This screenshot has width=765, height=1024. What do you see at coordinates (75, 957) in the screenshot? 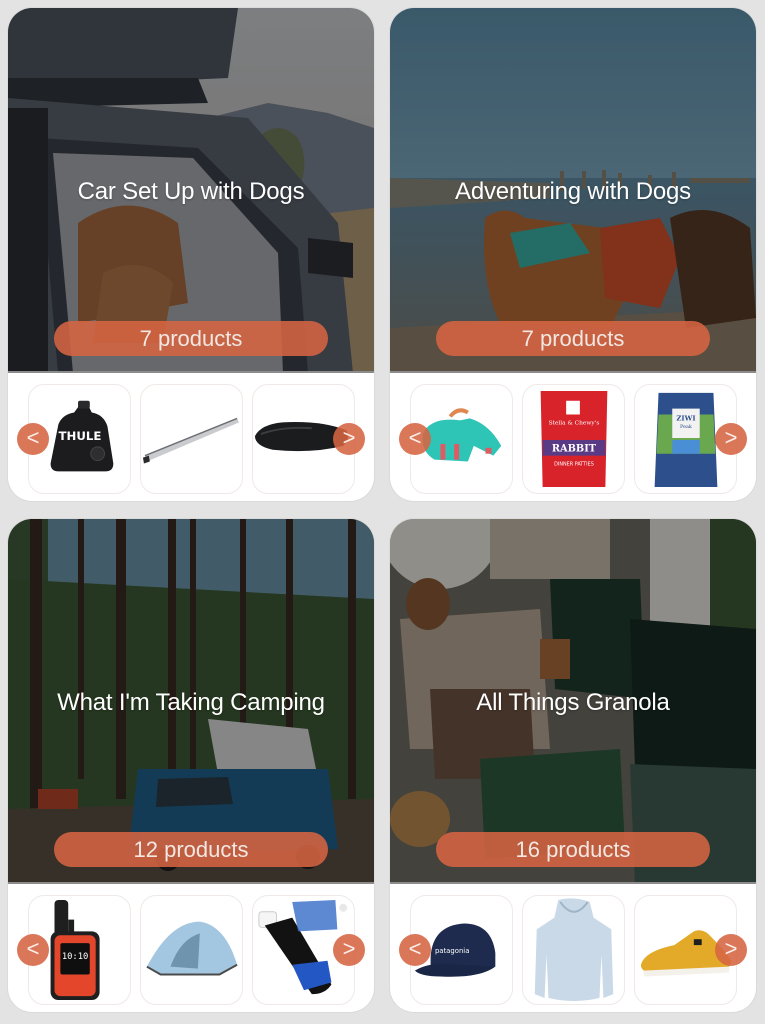
I see `gps-screen-time: 10:10` at bounding box center [75, 957].